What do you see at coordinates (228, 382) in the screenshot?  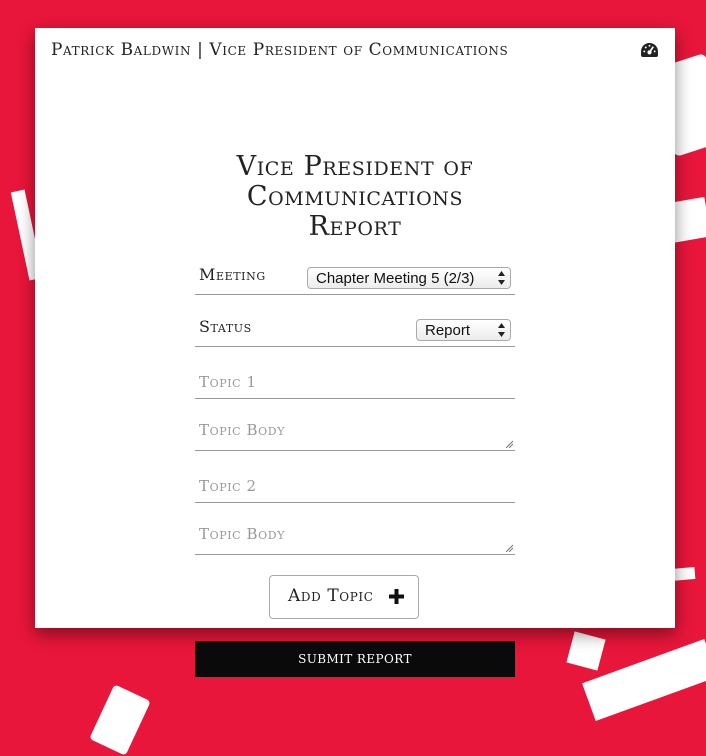 I see `topic-1-title-placeholder: Topic 1` at bounding box center [228, 382].